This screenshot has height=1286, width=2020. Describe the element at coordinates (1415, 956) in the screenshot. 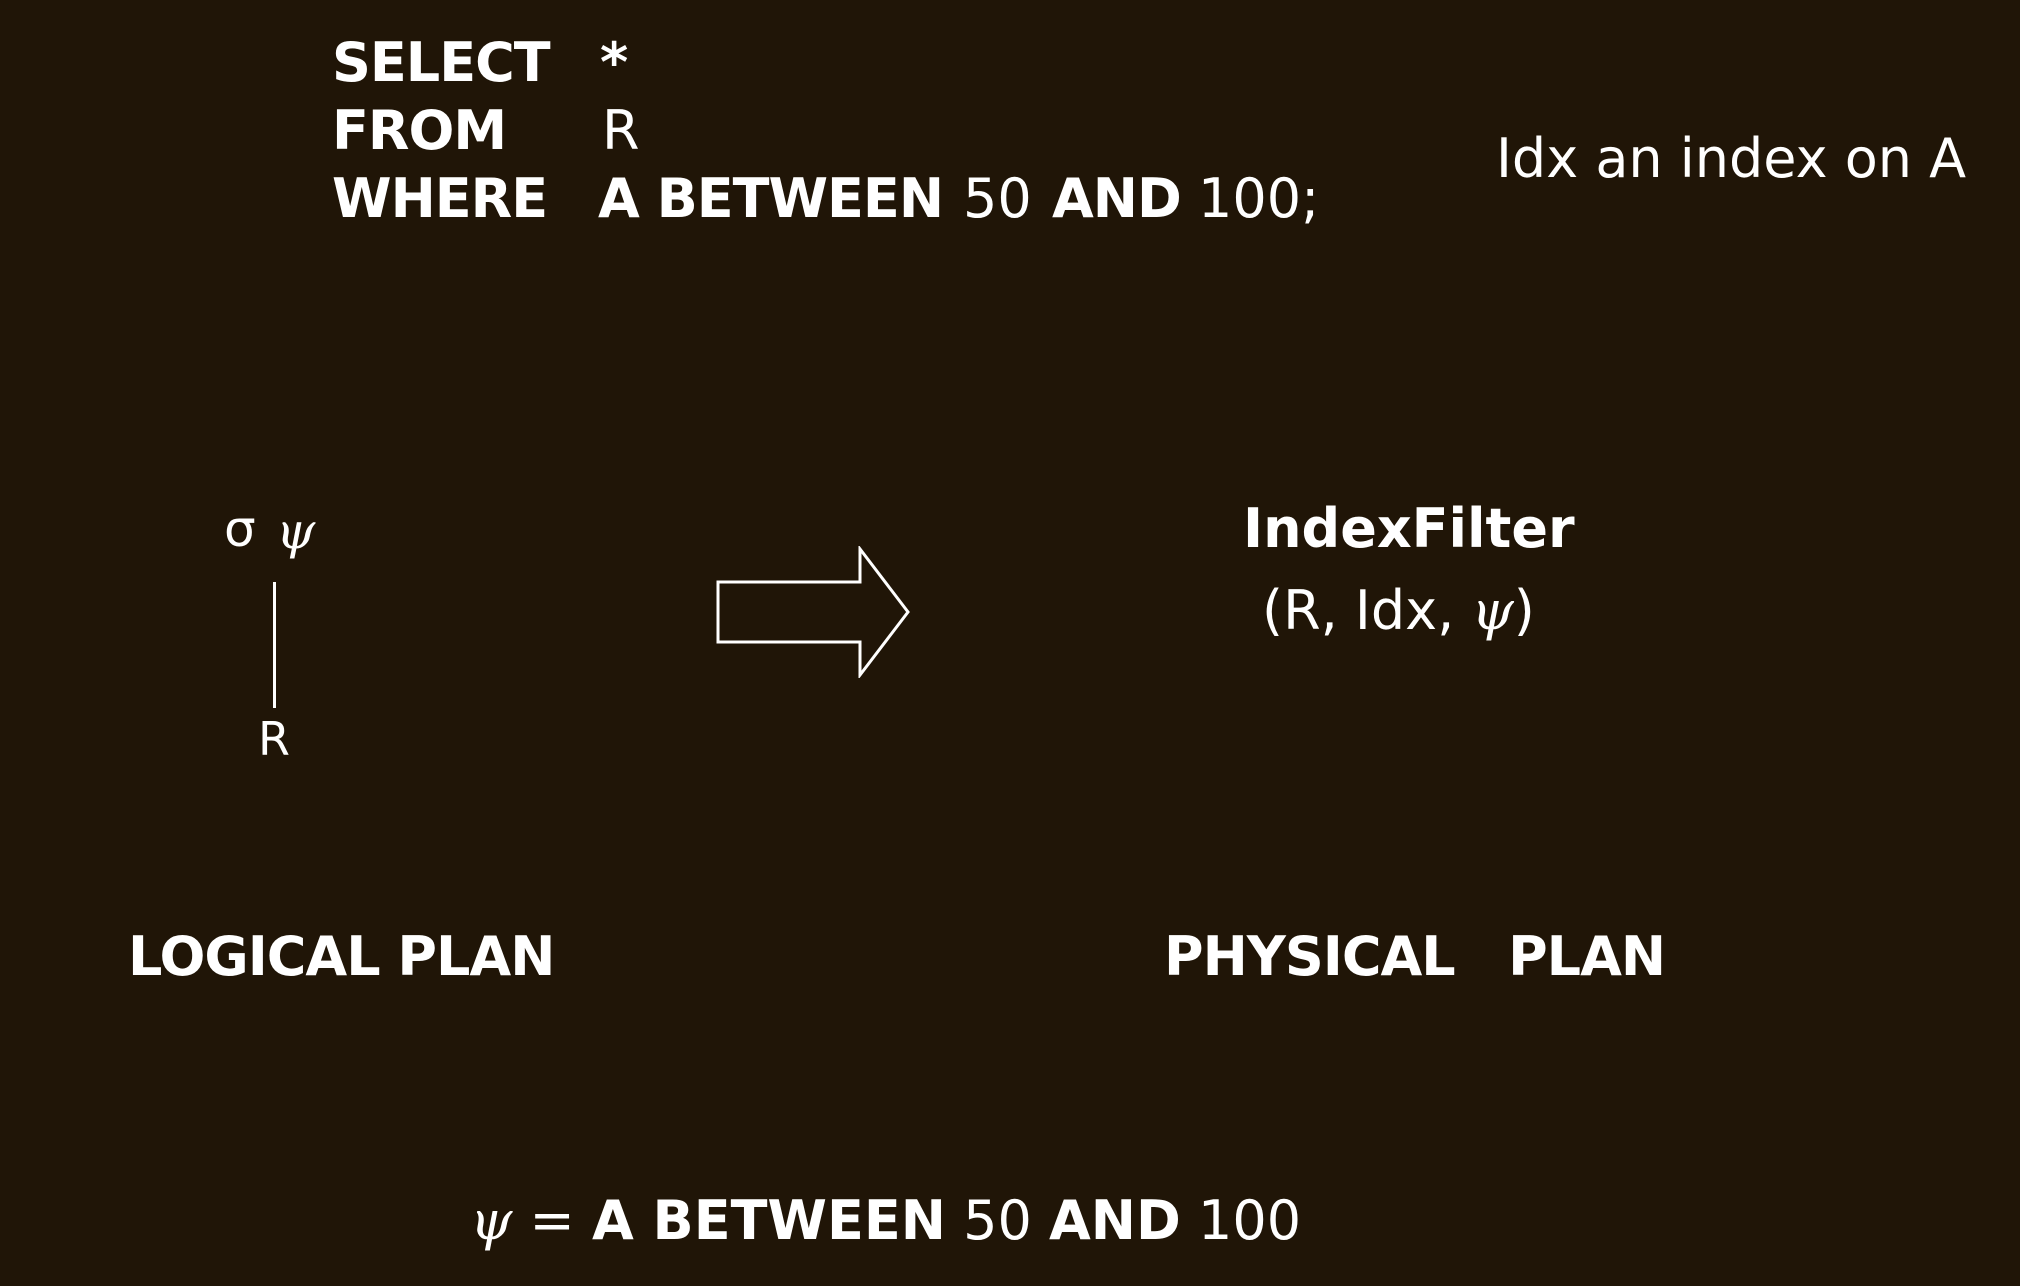

I see `physical-plan-label: PHYSICAL PLAN` at that location.